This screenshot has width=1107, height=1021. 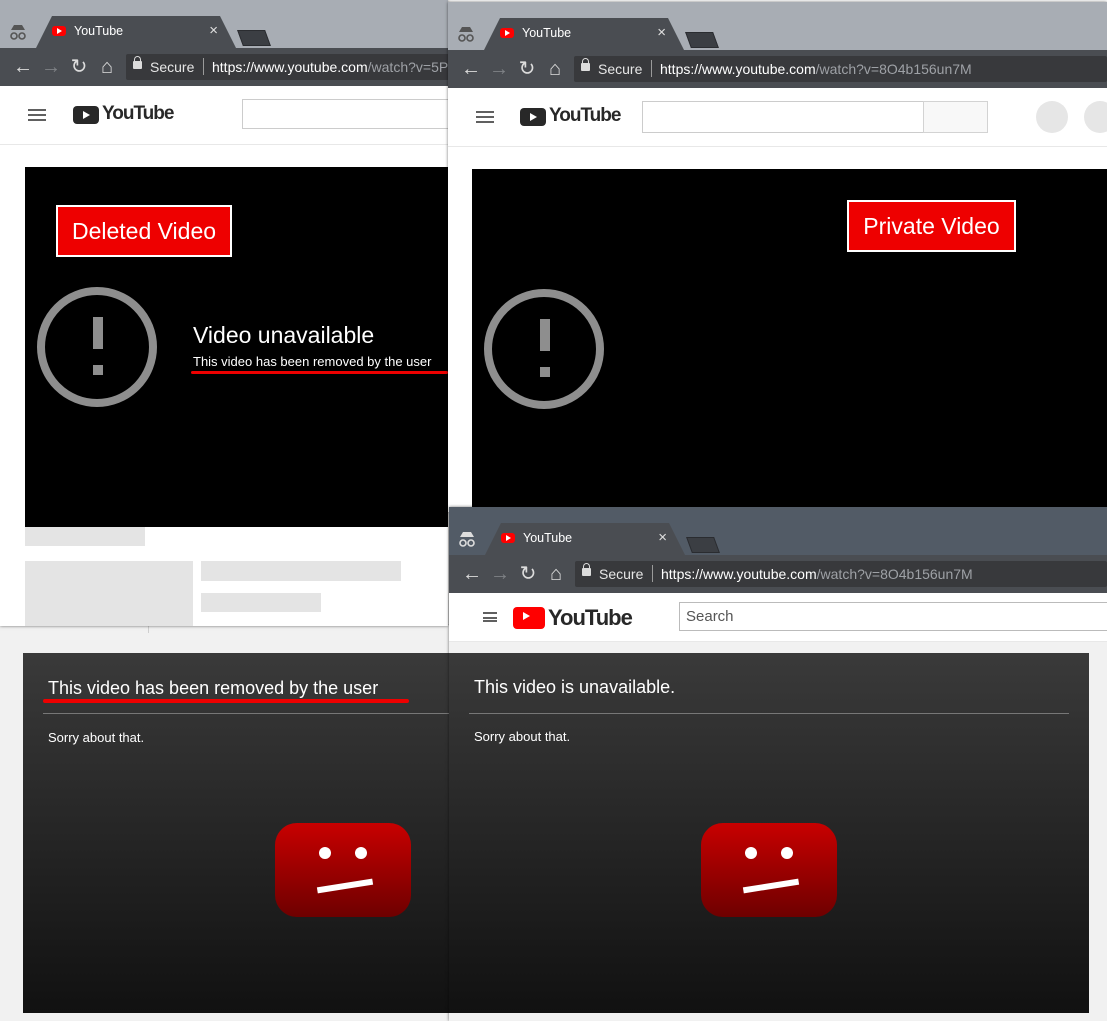 What do you see at coordinates (545, 372) in the screenshot?
I see `warning-dot` at bounding box center [545, 372].